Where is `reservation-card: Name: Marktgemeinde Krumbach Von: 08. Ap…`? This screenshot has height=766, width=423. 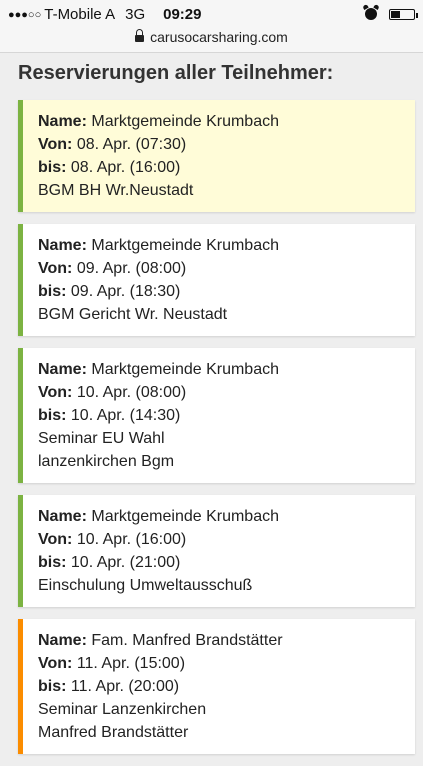
reservation-card: Name: Marktgemeinde Krumbach Von: 08. Ap… is located at coordinates (216, 156).